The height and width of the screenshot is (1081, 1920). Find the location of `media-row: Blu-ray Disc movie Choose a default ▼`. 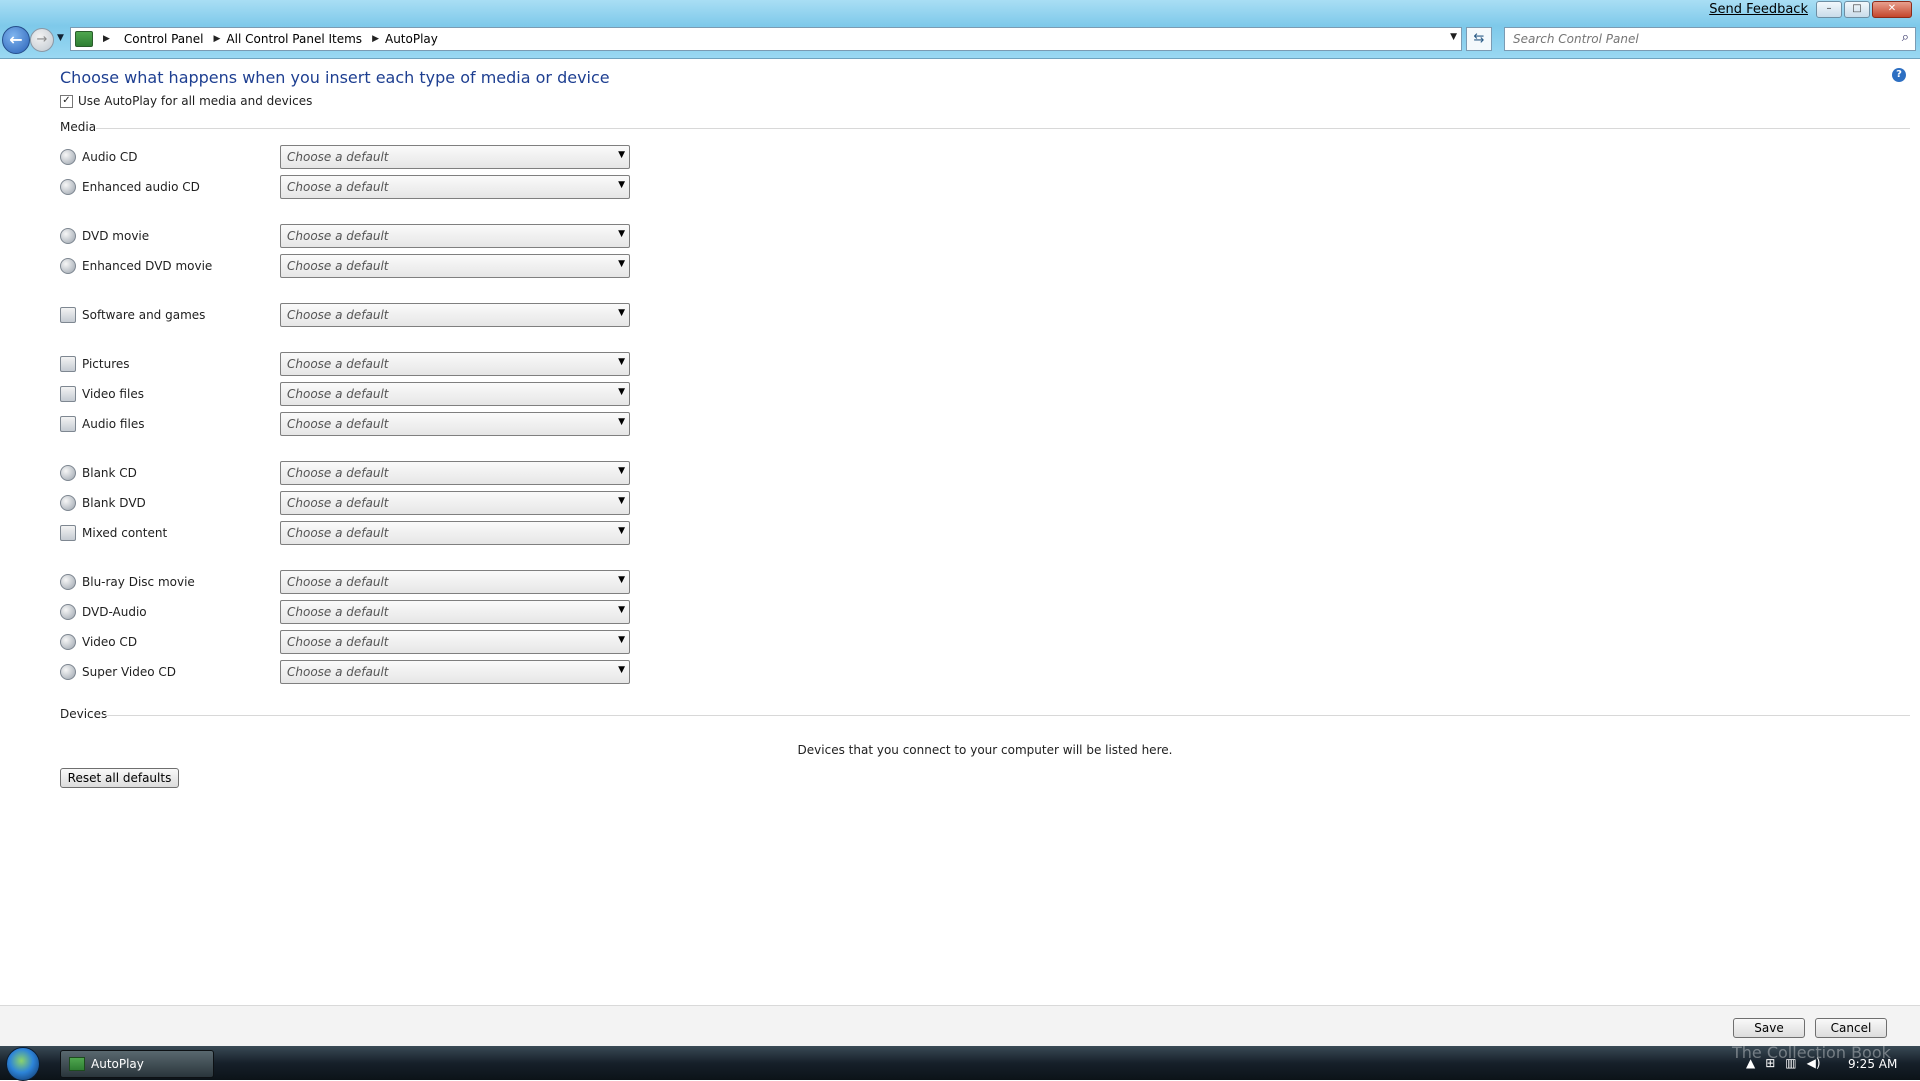

media-row: Blu-ray Disc movie Choose a default ▼ is located at coordinates (345, 582).